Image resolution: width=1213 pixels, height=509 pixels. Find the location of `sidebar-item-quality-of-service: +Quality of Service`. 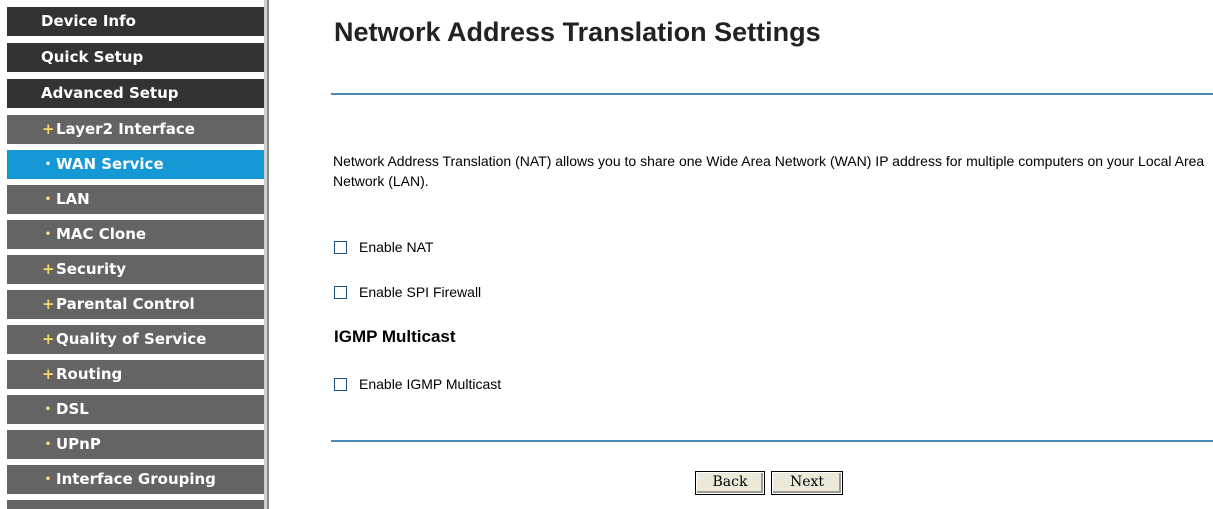

sidebar-item-quality-of-service: +Quality of Service is located at coordinates (135, 341).